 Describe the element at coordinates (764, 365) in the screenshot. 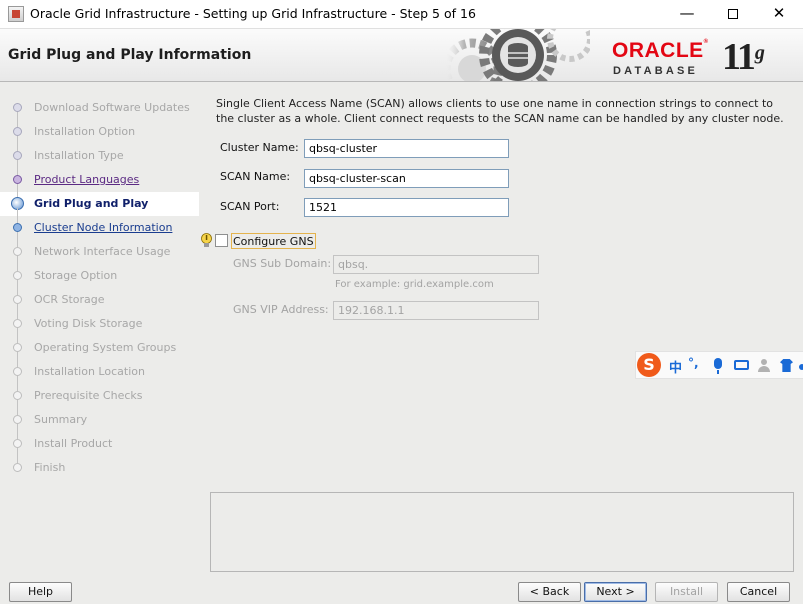

I see `user-icon` at that location.